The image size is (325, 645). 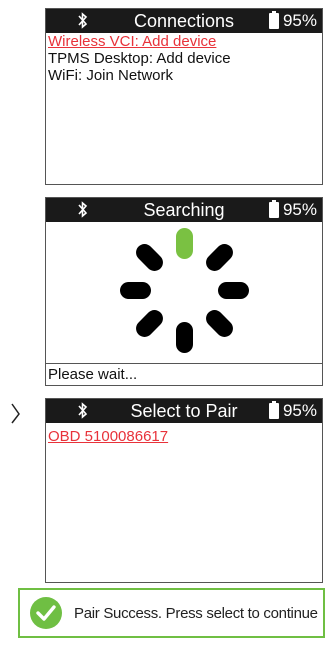 I want to click on menu-item-wifi: WiFi: Join Network, so click(x=184, y=75).